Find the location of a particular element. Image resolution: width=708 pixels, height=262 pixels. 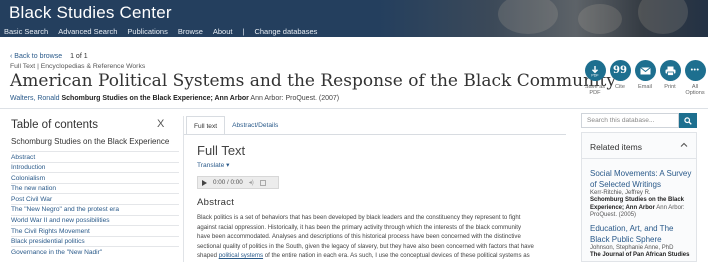

translate-dropdown: Translate ▾ is located at coordinates (213, 165).